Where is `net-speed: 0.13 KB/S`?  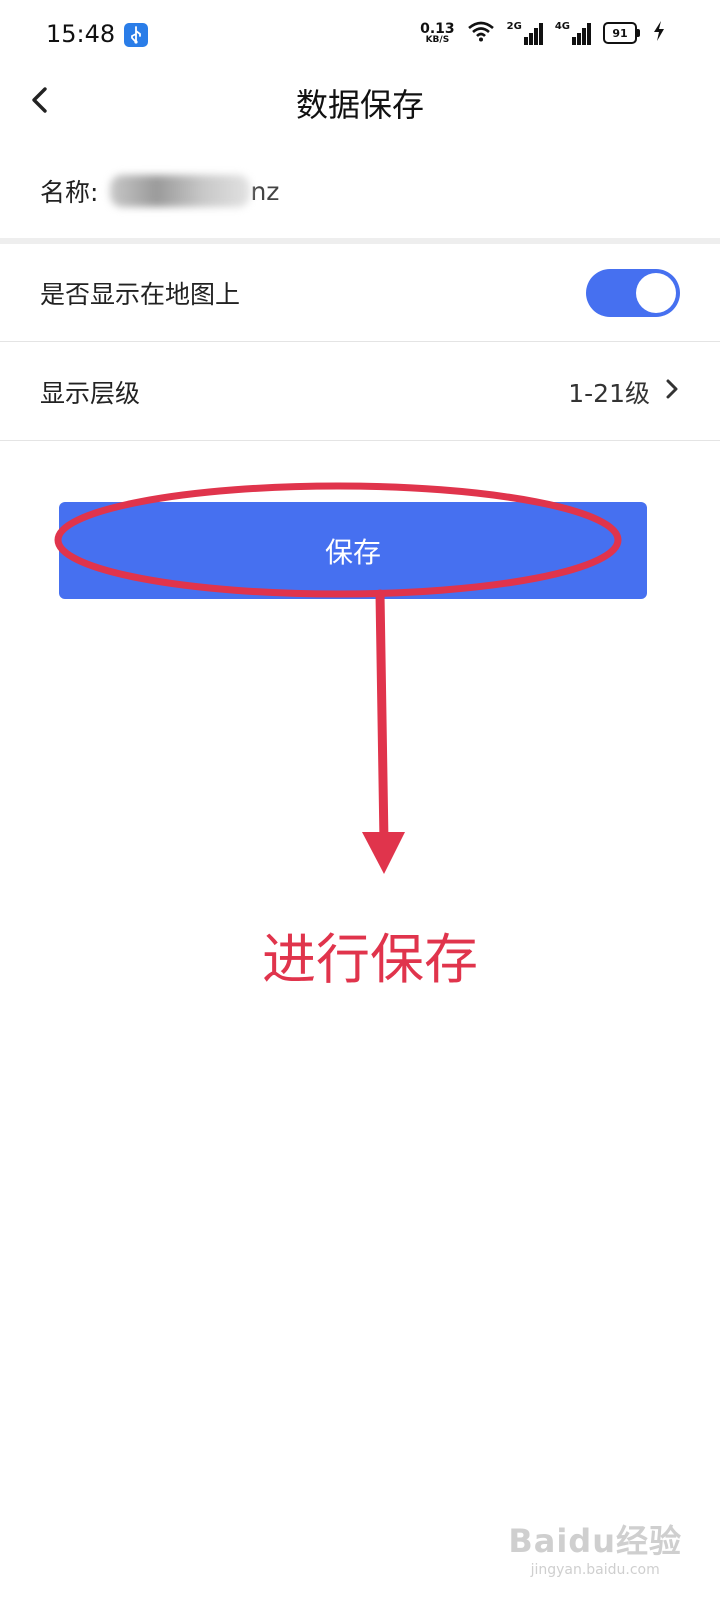
net-speed: 0.13 KB/S is located at coordinates (437, 33).